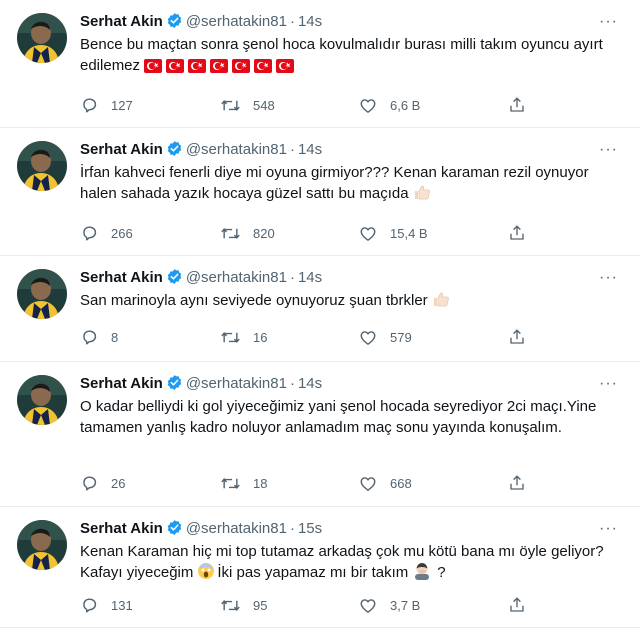 Image resolution: width=640 pixels, height=628 pixels. What do you see at coordinates (353, 150) in the screenshot?
I see `tweet-header: Serhat Akin @serhatakin81 · 14s ···` at bounding box center [353, 150].